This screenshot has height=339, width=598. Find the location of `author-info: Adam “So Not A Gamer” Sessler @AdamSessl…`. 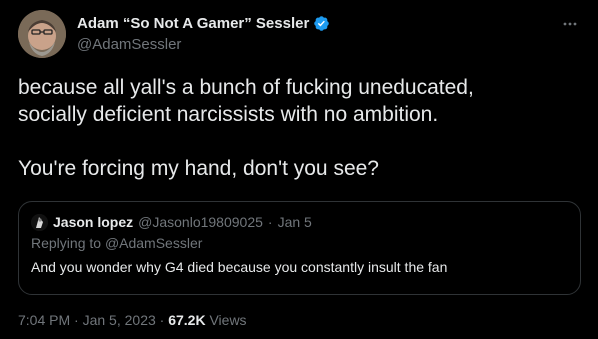

author-info: Adam “So Not A Gamer” Sessler @AdamSessl… is located at coordinates (203, 33).